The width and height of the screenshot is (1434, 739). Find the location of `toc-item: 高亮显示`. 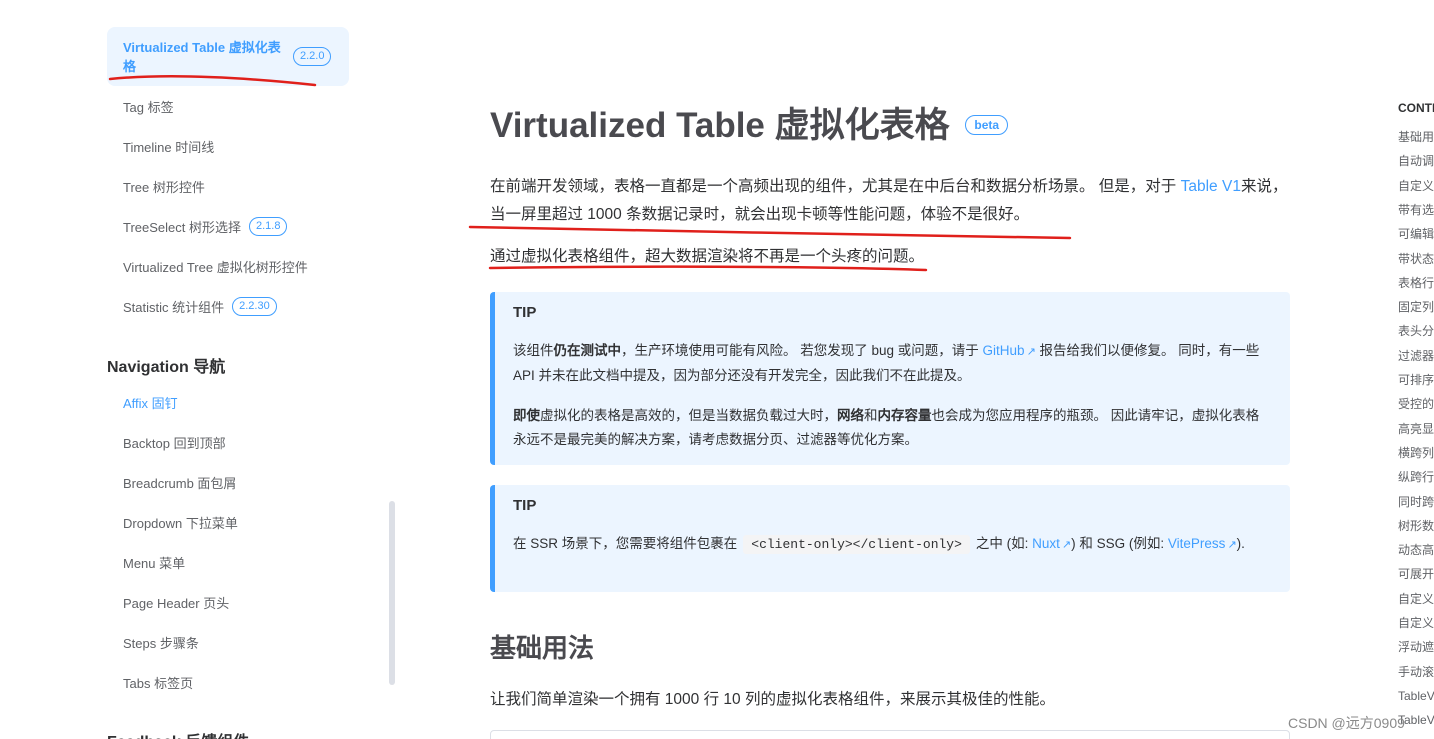

toc-item: 高亮显示 is located at coordinates (1416, 428).